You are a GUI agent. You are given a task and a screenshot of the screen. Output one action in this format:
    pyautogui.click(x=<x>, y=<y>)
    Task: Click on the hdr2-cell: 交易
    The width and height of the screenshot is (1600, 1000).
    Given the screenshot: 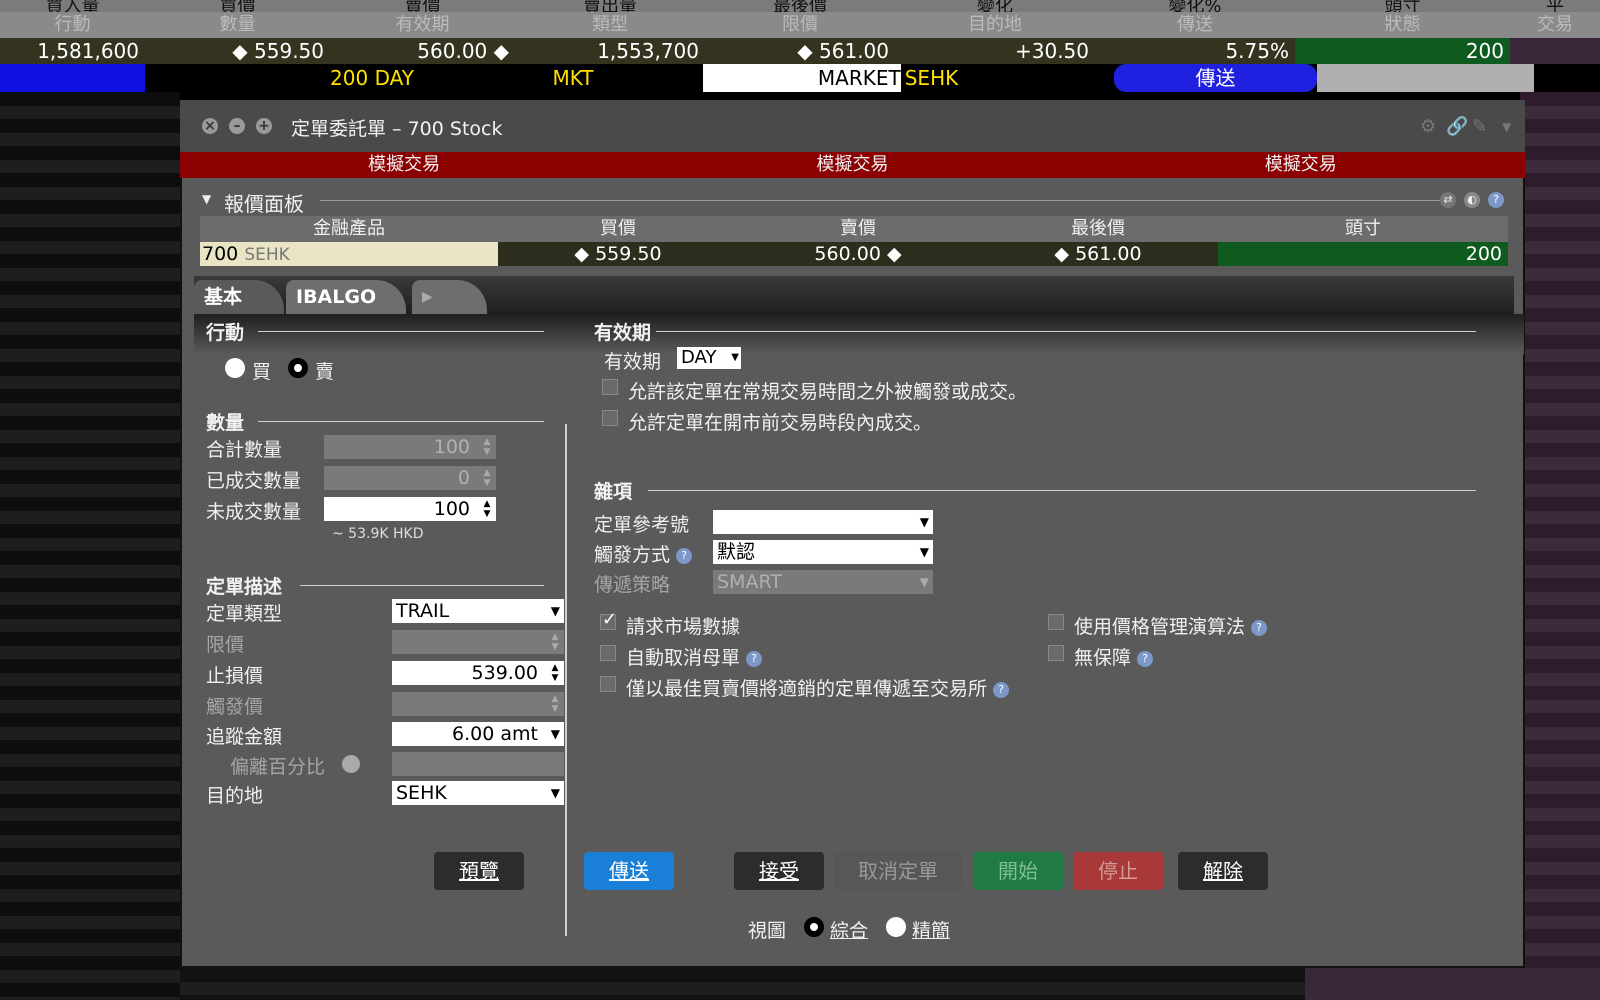 What is the action you would take?
    pyautogui.click(x=1555, y=24)
    